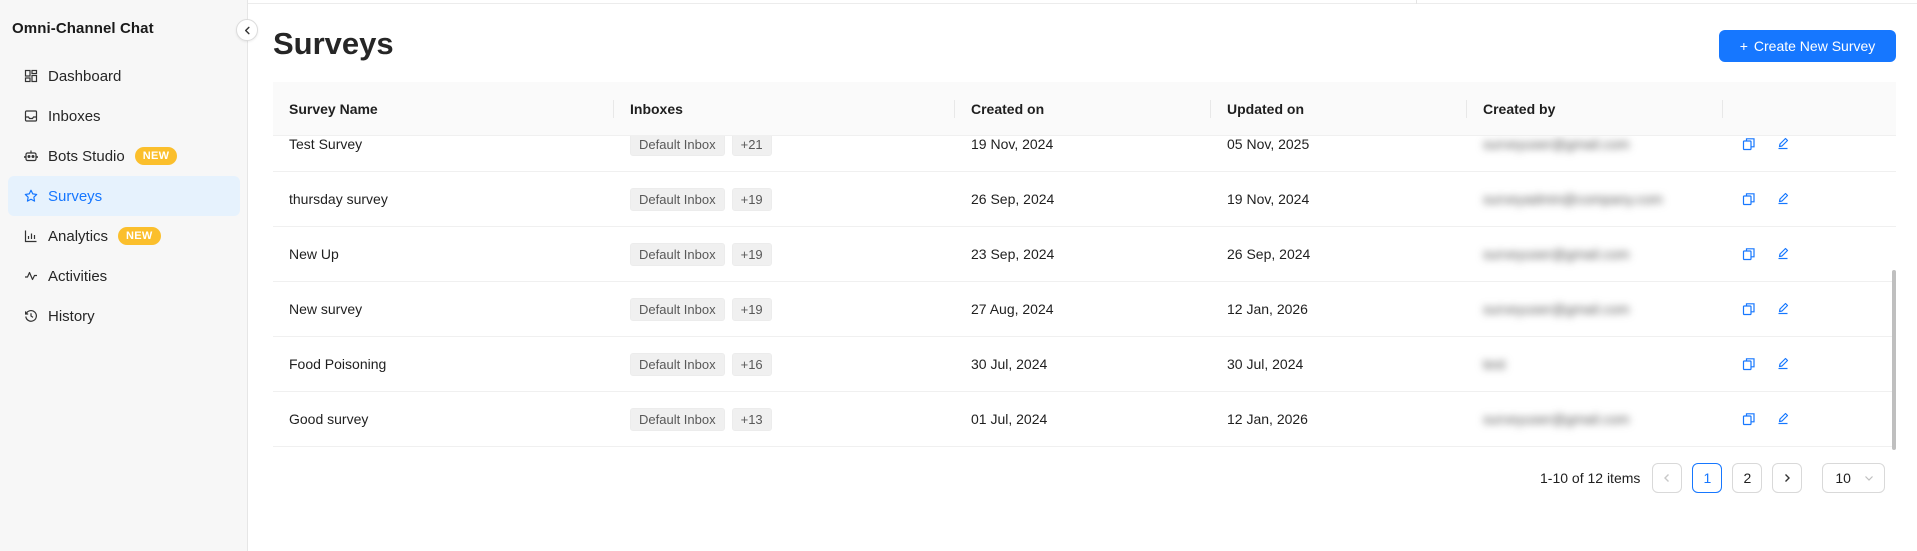 This screenshot has height=551, width=1917. I want to click on sidebar-item-inboxes: Inboxes, so click(124, 116).